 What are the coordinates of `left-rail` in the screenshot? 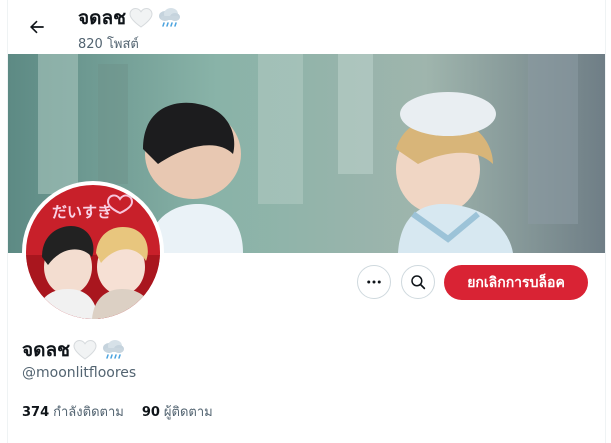 It's located at (4, 221).